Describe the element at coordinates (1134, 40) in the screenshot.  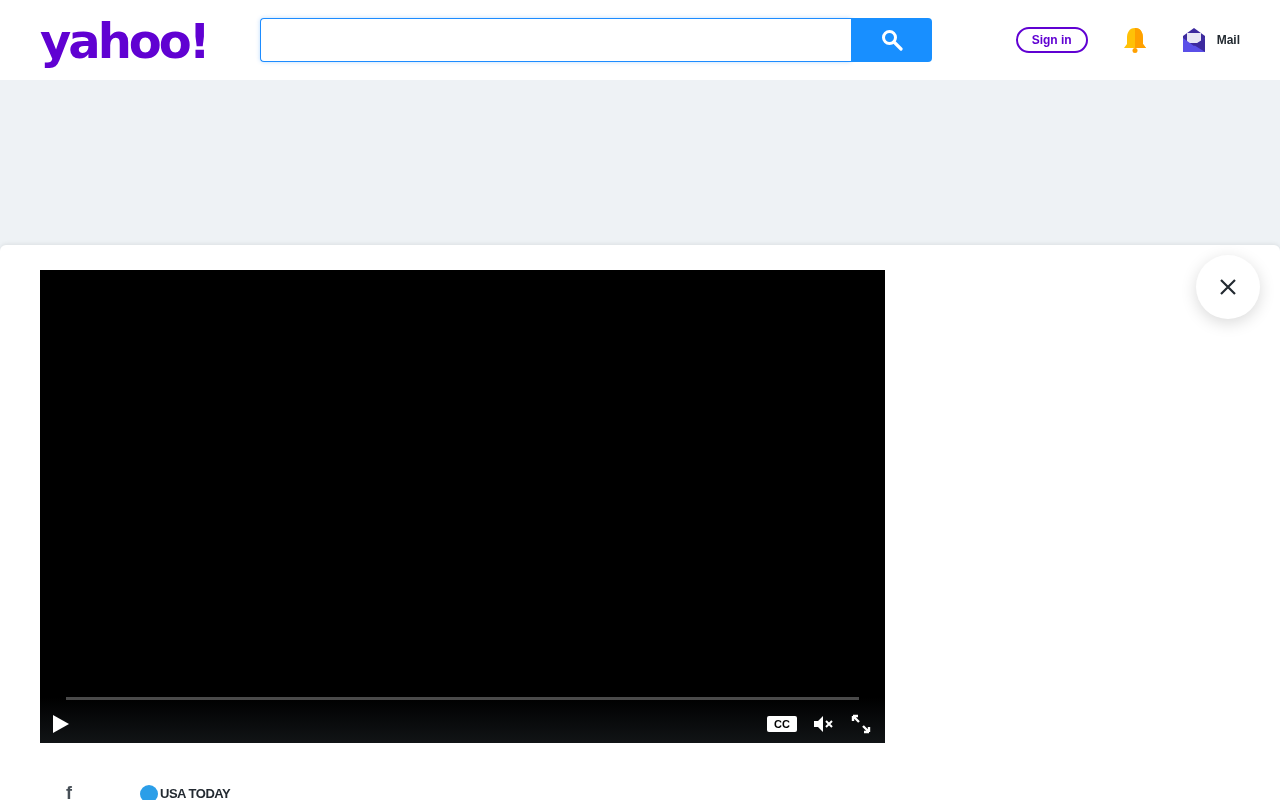
I see `bell-icon` at that location.